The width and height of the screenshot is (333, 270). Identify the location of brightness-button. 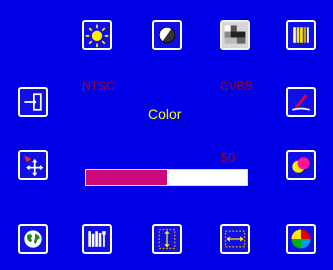
(97, 35).